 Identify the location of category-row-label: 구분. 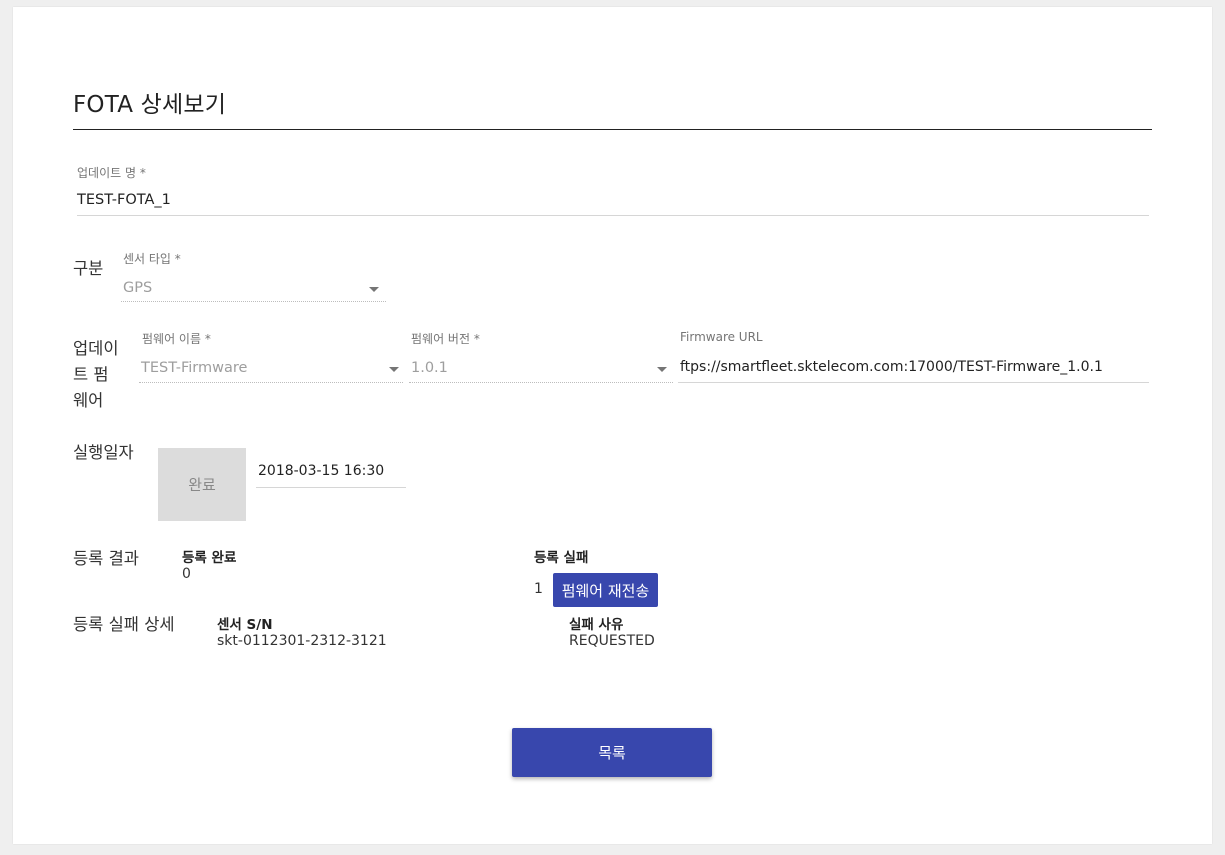
(88, 268).